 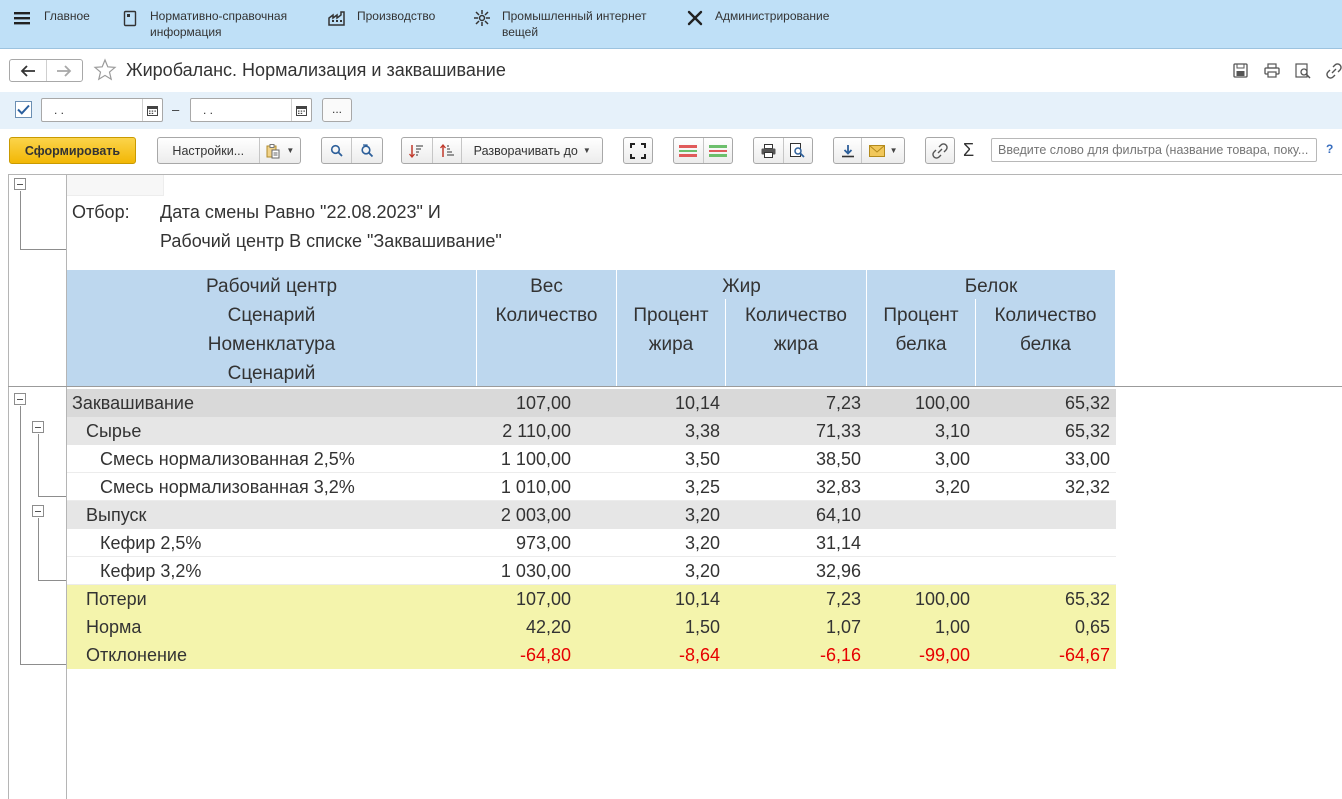 I want to click on group-rows-green-icon, so click(x=717, y=150).